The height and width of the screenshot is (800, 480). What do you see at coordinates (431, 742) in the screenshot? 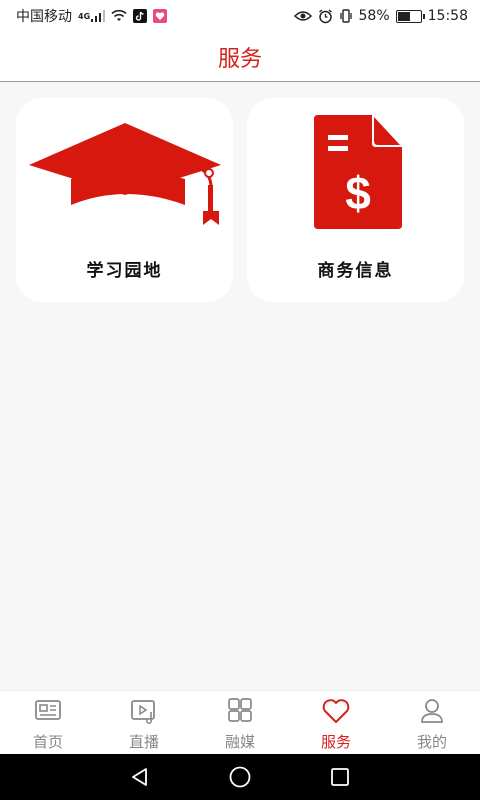
I see `tab-label: 我的` at bounding box center [431, 742].